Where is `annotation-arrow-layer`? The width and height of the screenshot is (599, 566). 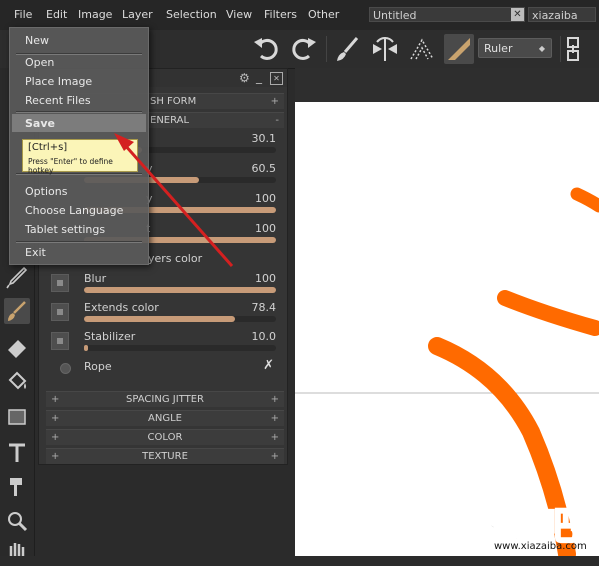
annotation-arrow-layer is located at coordinates (174, 200).